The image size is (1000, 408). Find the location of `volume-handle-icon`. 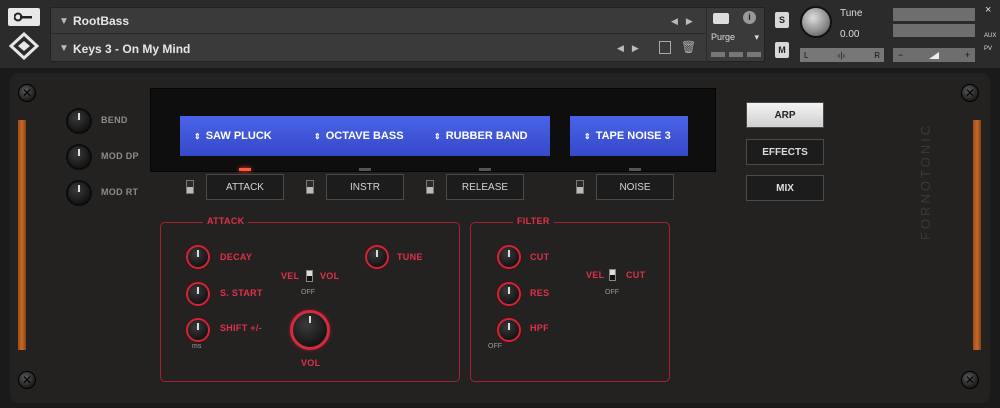

volume-handle-icon is located at coordinates (934, 55).